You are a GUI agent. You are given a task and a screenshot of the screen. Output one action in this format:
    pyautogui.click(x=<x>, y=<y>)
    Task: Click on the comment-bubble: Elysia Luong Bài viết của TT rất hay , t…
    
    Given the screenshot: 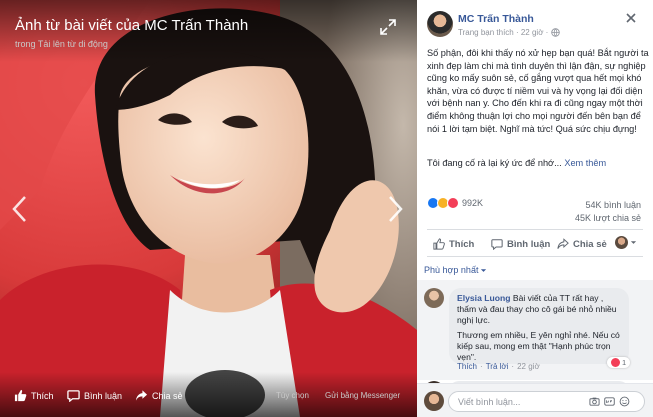 What is the action you would take?
    pyautogui.click(x=539, y=326)
    